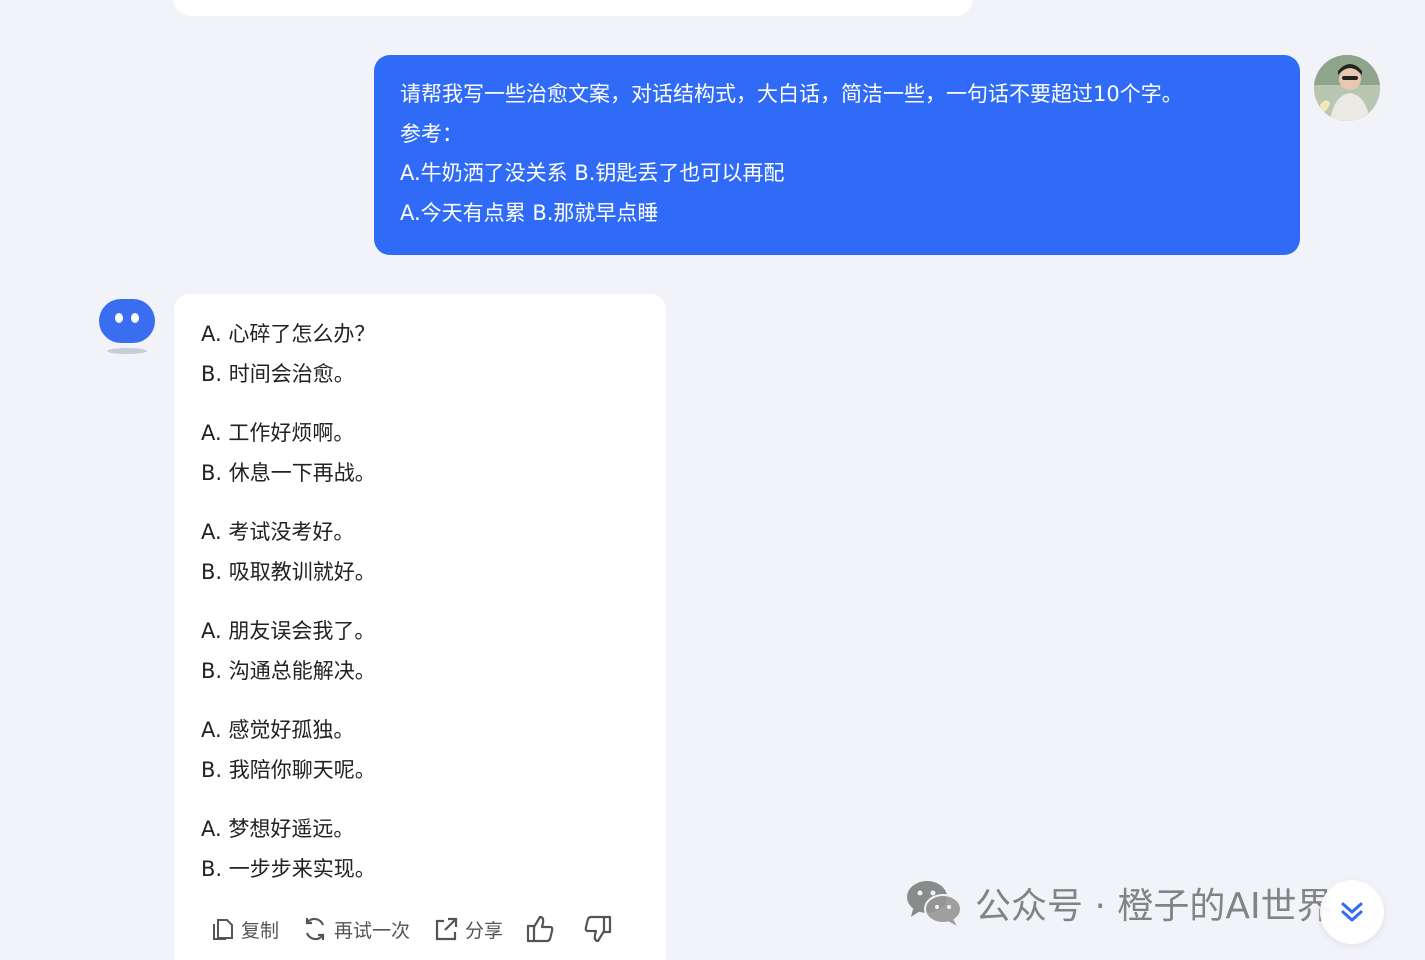 The image size is (1425, 960). I want to click on copy-button: 复制, so click(244, 929).